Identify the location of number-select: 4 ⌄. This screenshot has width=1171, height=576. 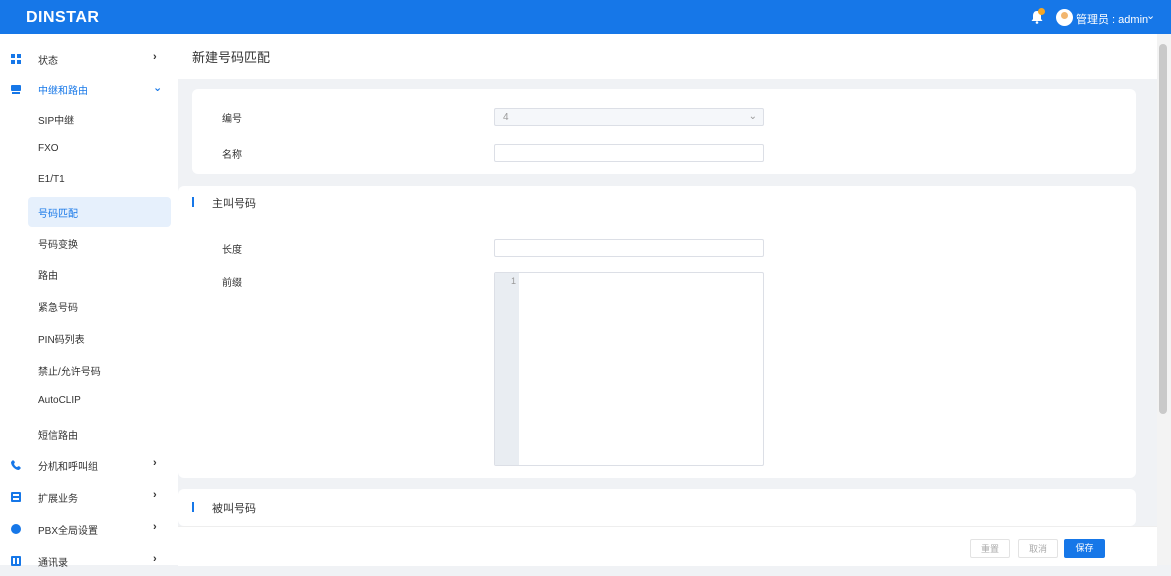
(629, 117).